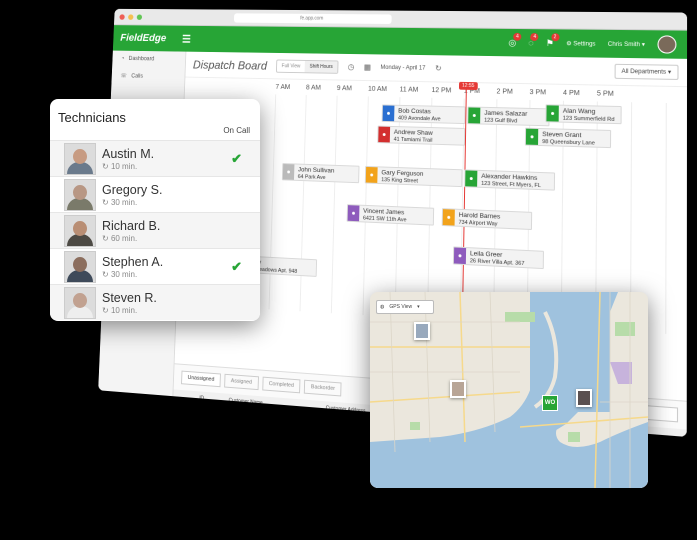 The image size is (697, 540). I want to click on brand-name: FieldEdge, so click(143, 38).